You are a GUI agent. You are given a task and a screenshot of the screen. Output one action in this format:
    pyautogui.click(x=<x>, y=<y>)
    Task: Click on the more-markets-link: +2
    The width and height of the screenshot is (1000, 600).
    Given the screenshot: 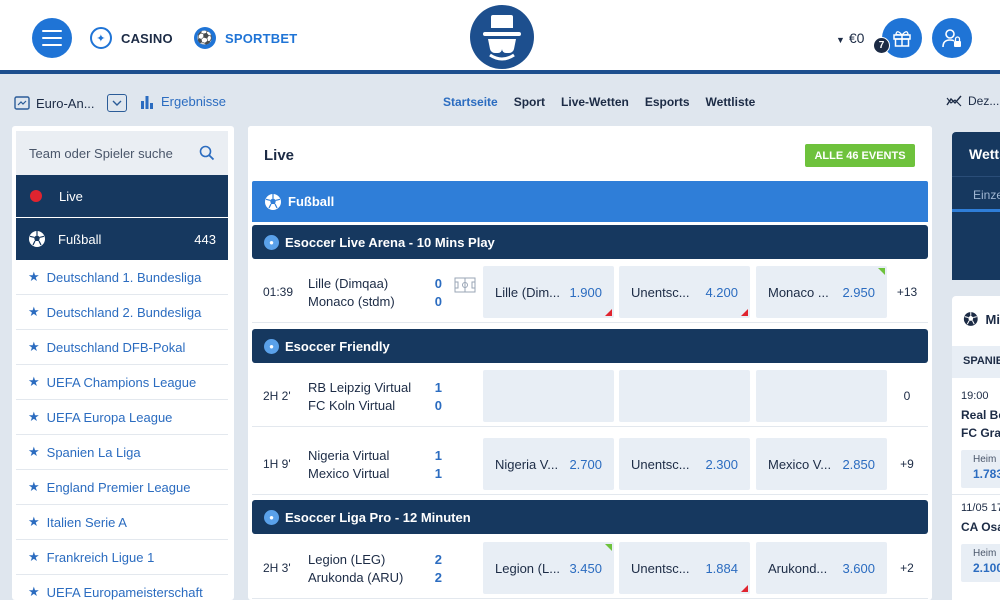 What is the action you would take?
    pyautogui.click(x=907, y=568)
    